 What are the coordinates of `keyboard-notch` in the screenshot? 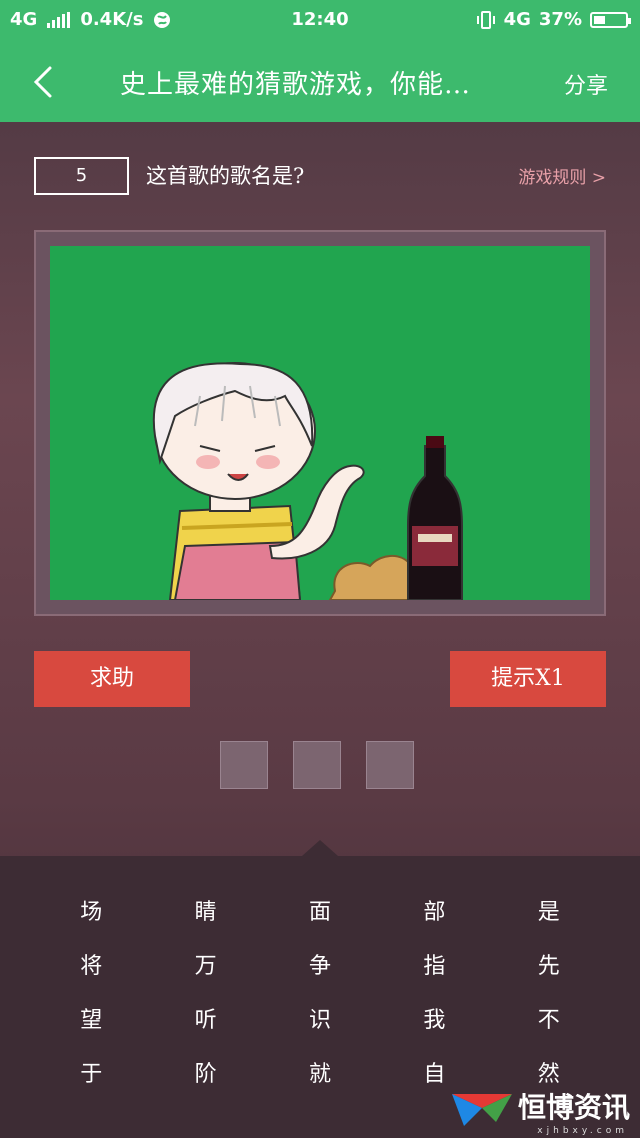 It's located at (320, 848).